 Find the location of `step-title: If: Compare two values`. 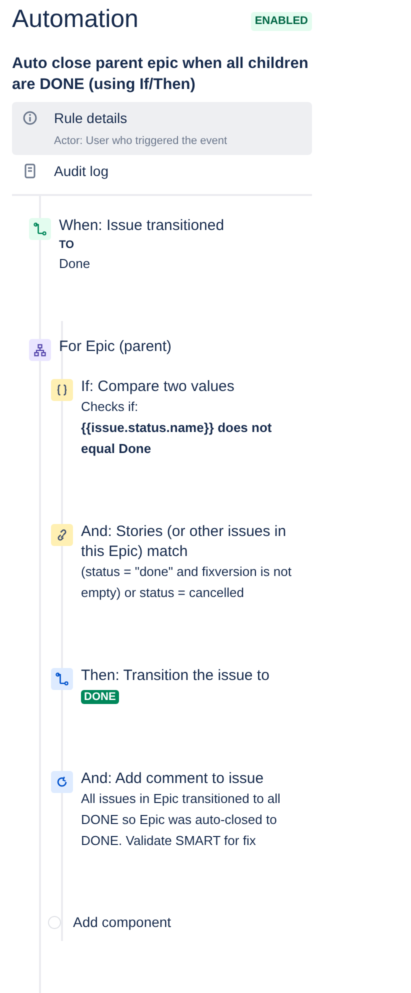

step-title: If: Compare two values is located at coordinates (190, 387).